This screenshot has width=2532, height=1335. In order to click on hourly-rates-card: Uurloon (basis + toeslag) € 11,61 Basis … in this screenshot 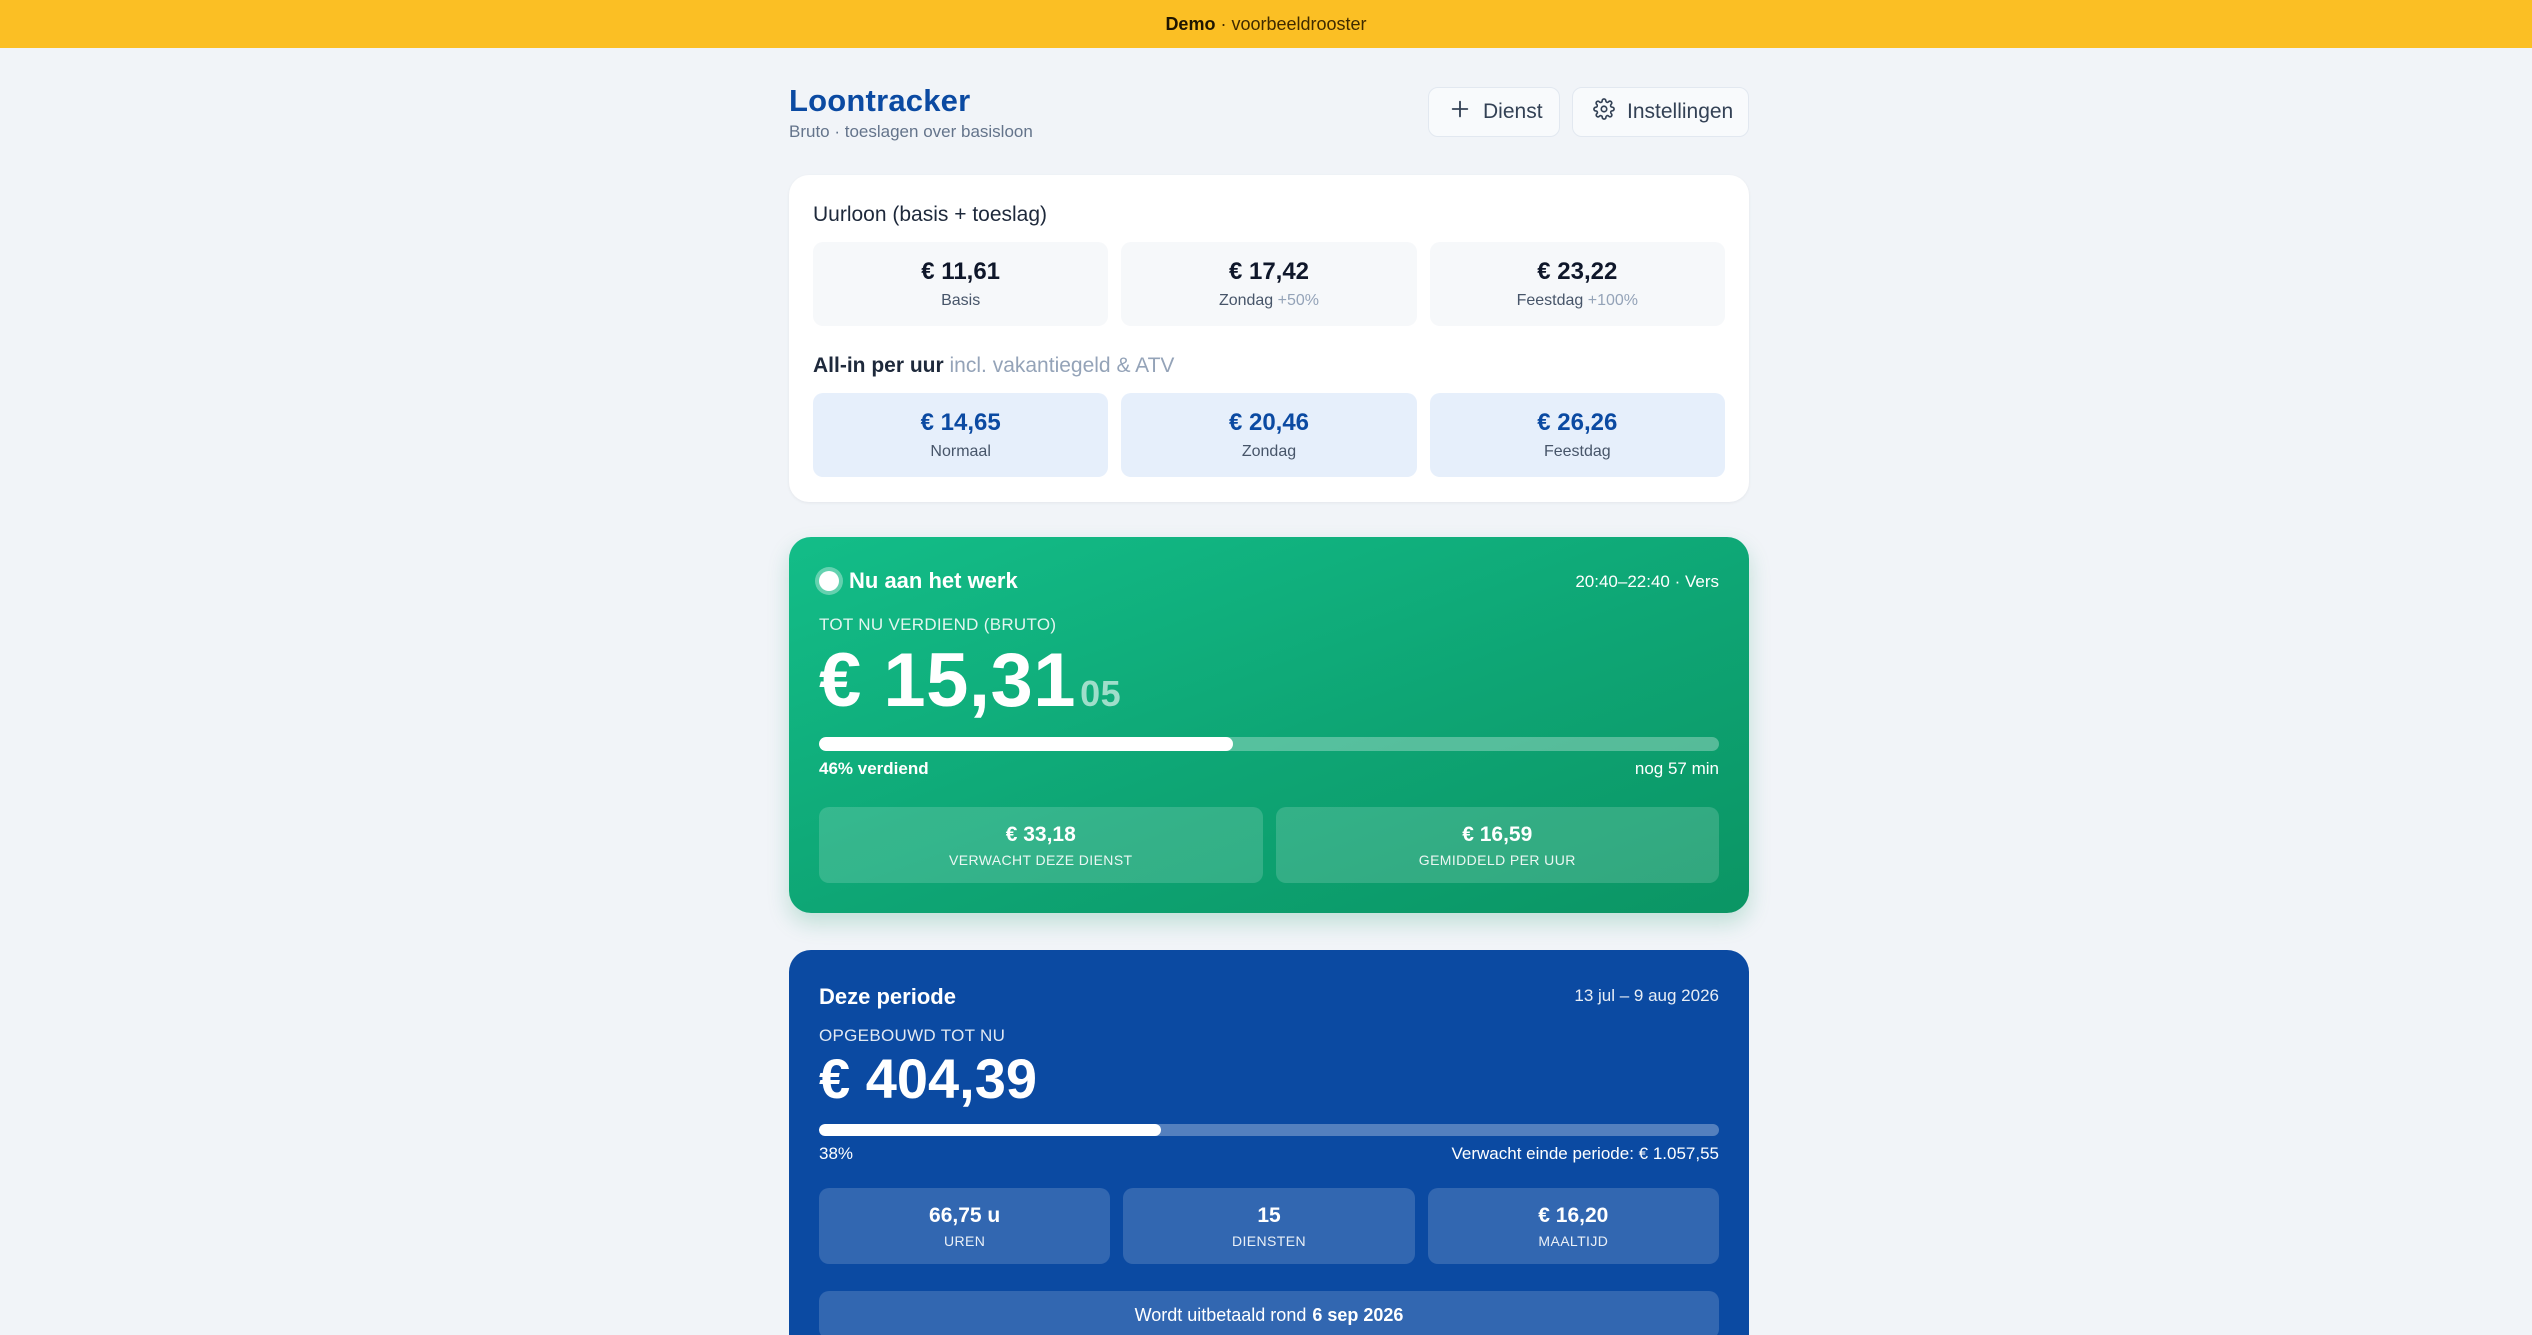, I will do `click(1269, 338)`.